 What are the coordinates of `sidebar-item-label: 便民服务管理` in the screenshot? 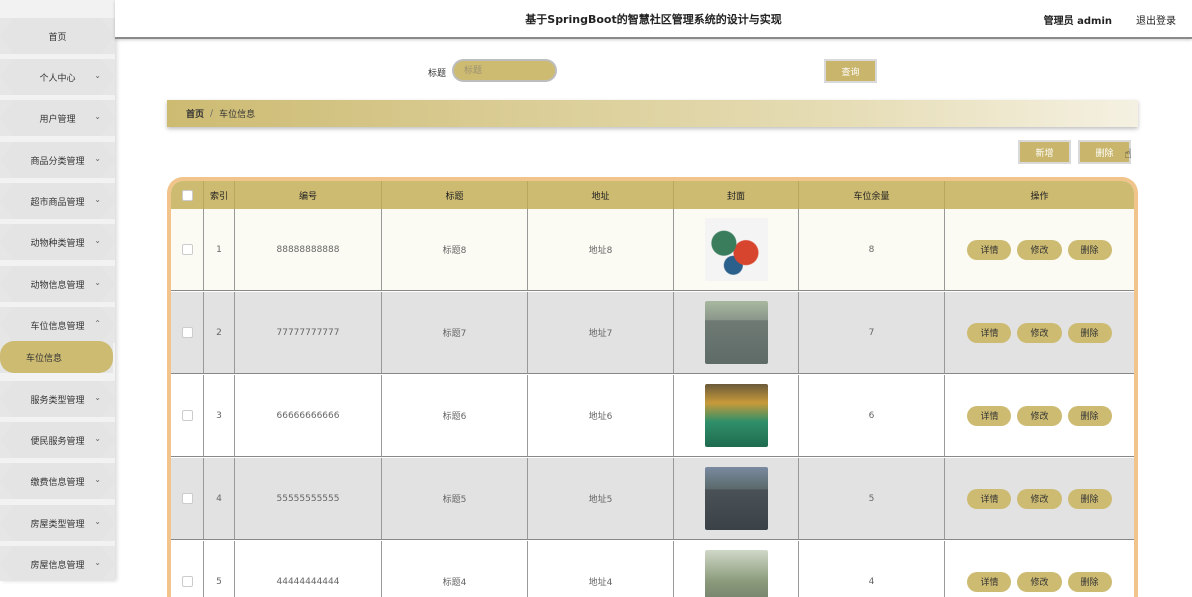 It's located at (57, 441).